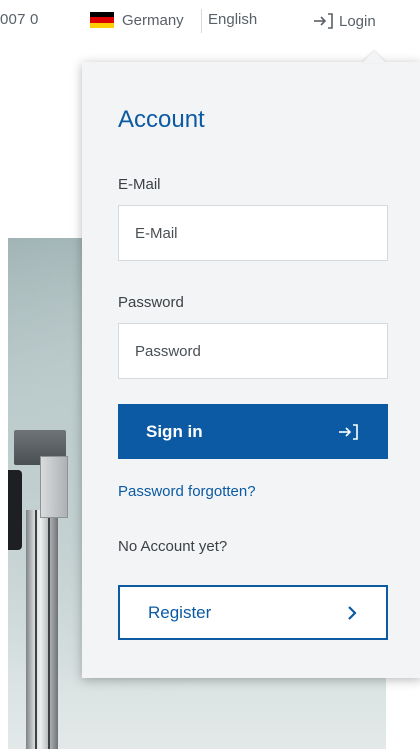 The height and width of the screenshot is (749, 420). What do you see at coordinates (201, 21) in the screenshot?
I see `divider` at bounding box center [201, 21].